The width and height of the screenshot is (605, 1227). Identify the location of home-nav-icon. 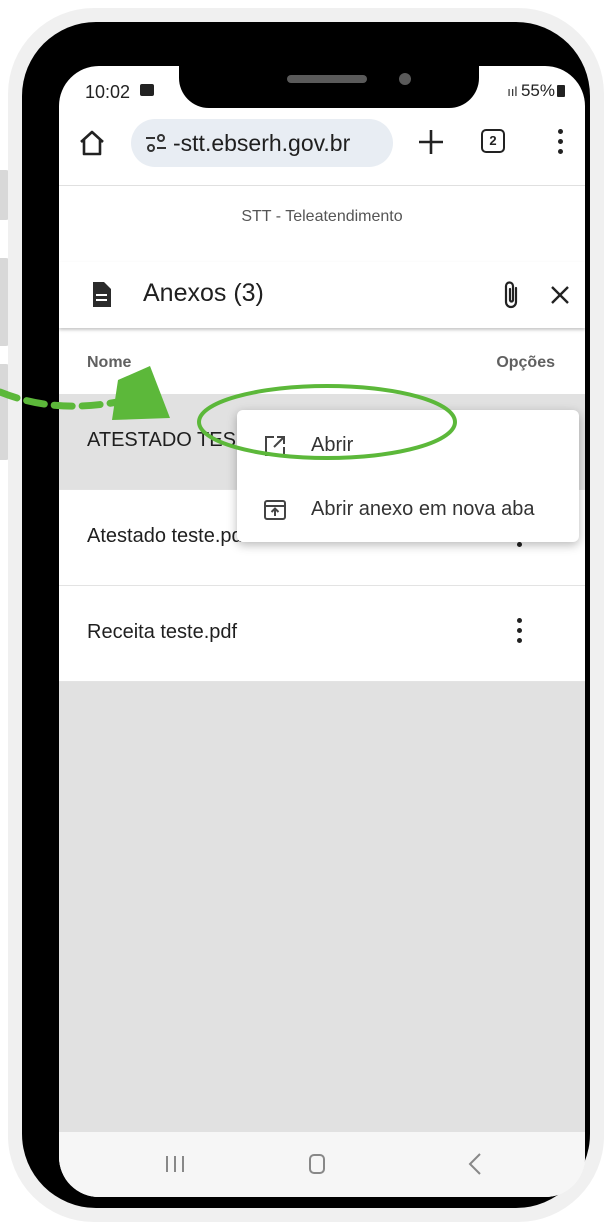
(317, 1164).